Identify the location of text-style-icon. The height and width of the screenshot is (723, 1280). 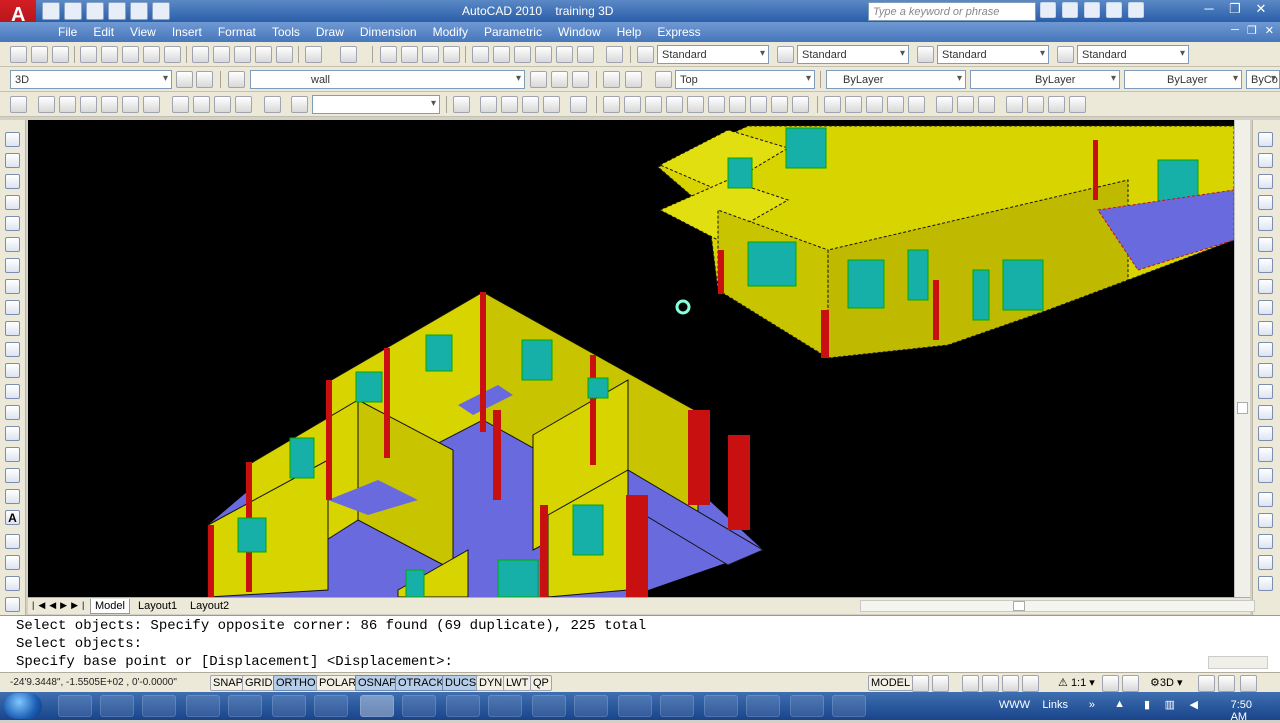
(645, 54).